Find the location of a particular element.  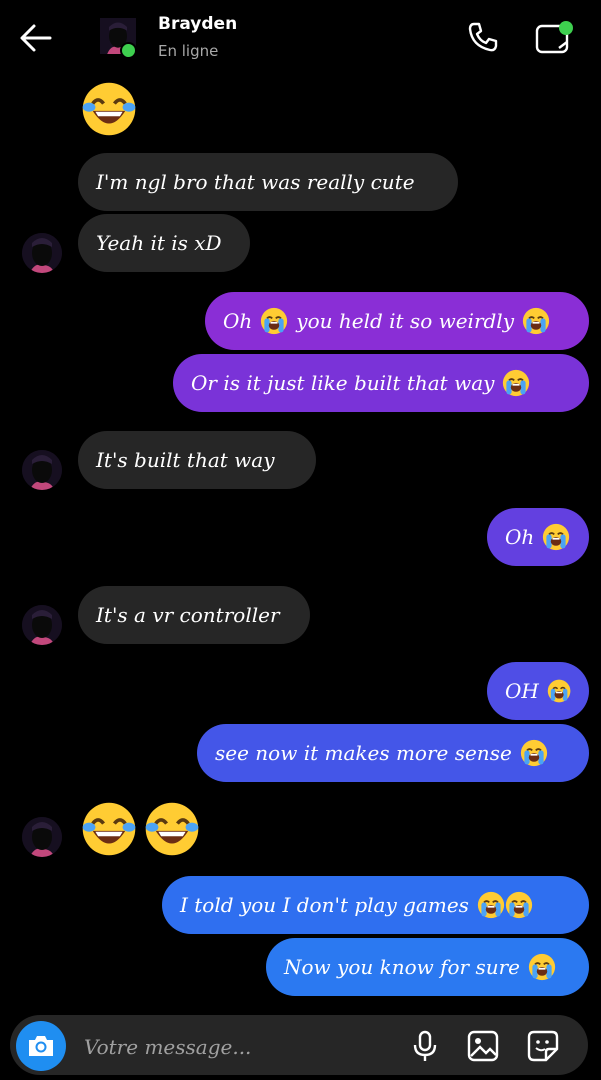

sent-message: Now you know for sure is located at coordinates (427, 967).